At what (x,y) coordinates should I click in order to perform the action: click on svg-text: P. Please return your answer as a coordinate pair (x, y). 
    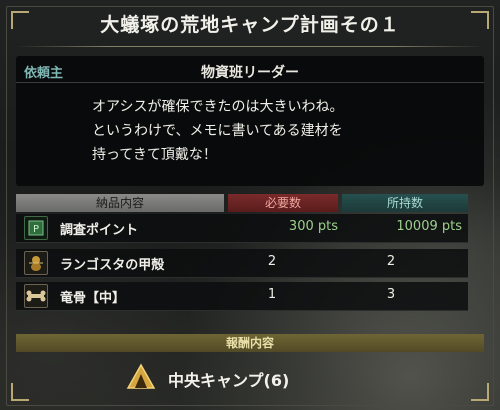
    Looking at the image, I should click on (36, 229).